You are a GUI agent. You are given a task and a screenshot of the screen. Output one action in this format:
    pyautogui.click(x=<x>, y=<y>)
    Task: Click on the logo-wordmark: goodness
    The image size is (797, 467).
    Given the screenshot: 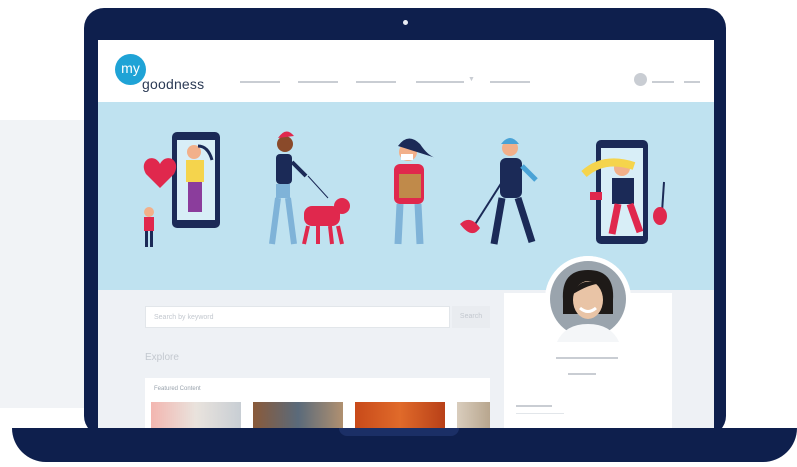 What is the action you would take?
    pyautogui.click(x=173, y=84)
    